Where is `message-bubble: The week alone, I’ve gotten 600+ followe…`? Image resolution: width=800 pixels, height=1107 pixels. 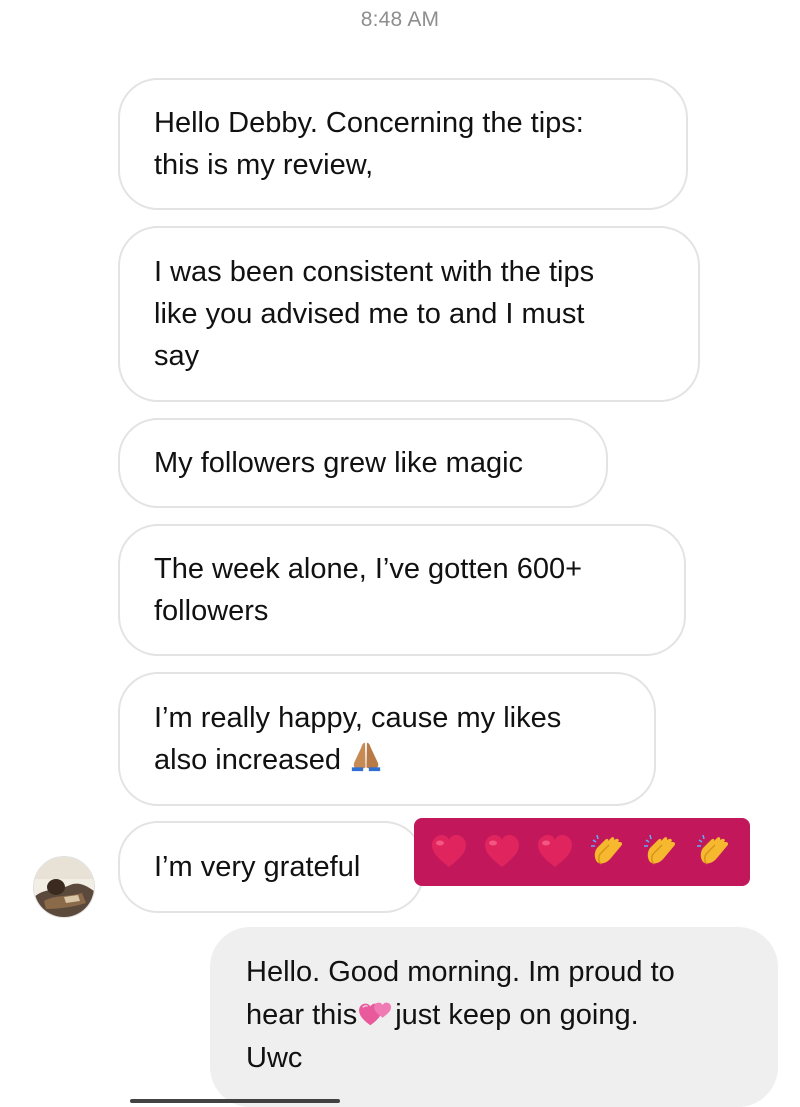 message-bubble: The week alone, I’ve gotten 600+ followe… is located at coordinates (402, 590).